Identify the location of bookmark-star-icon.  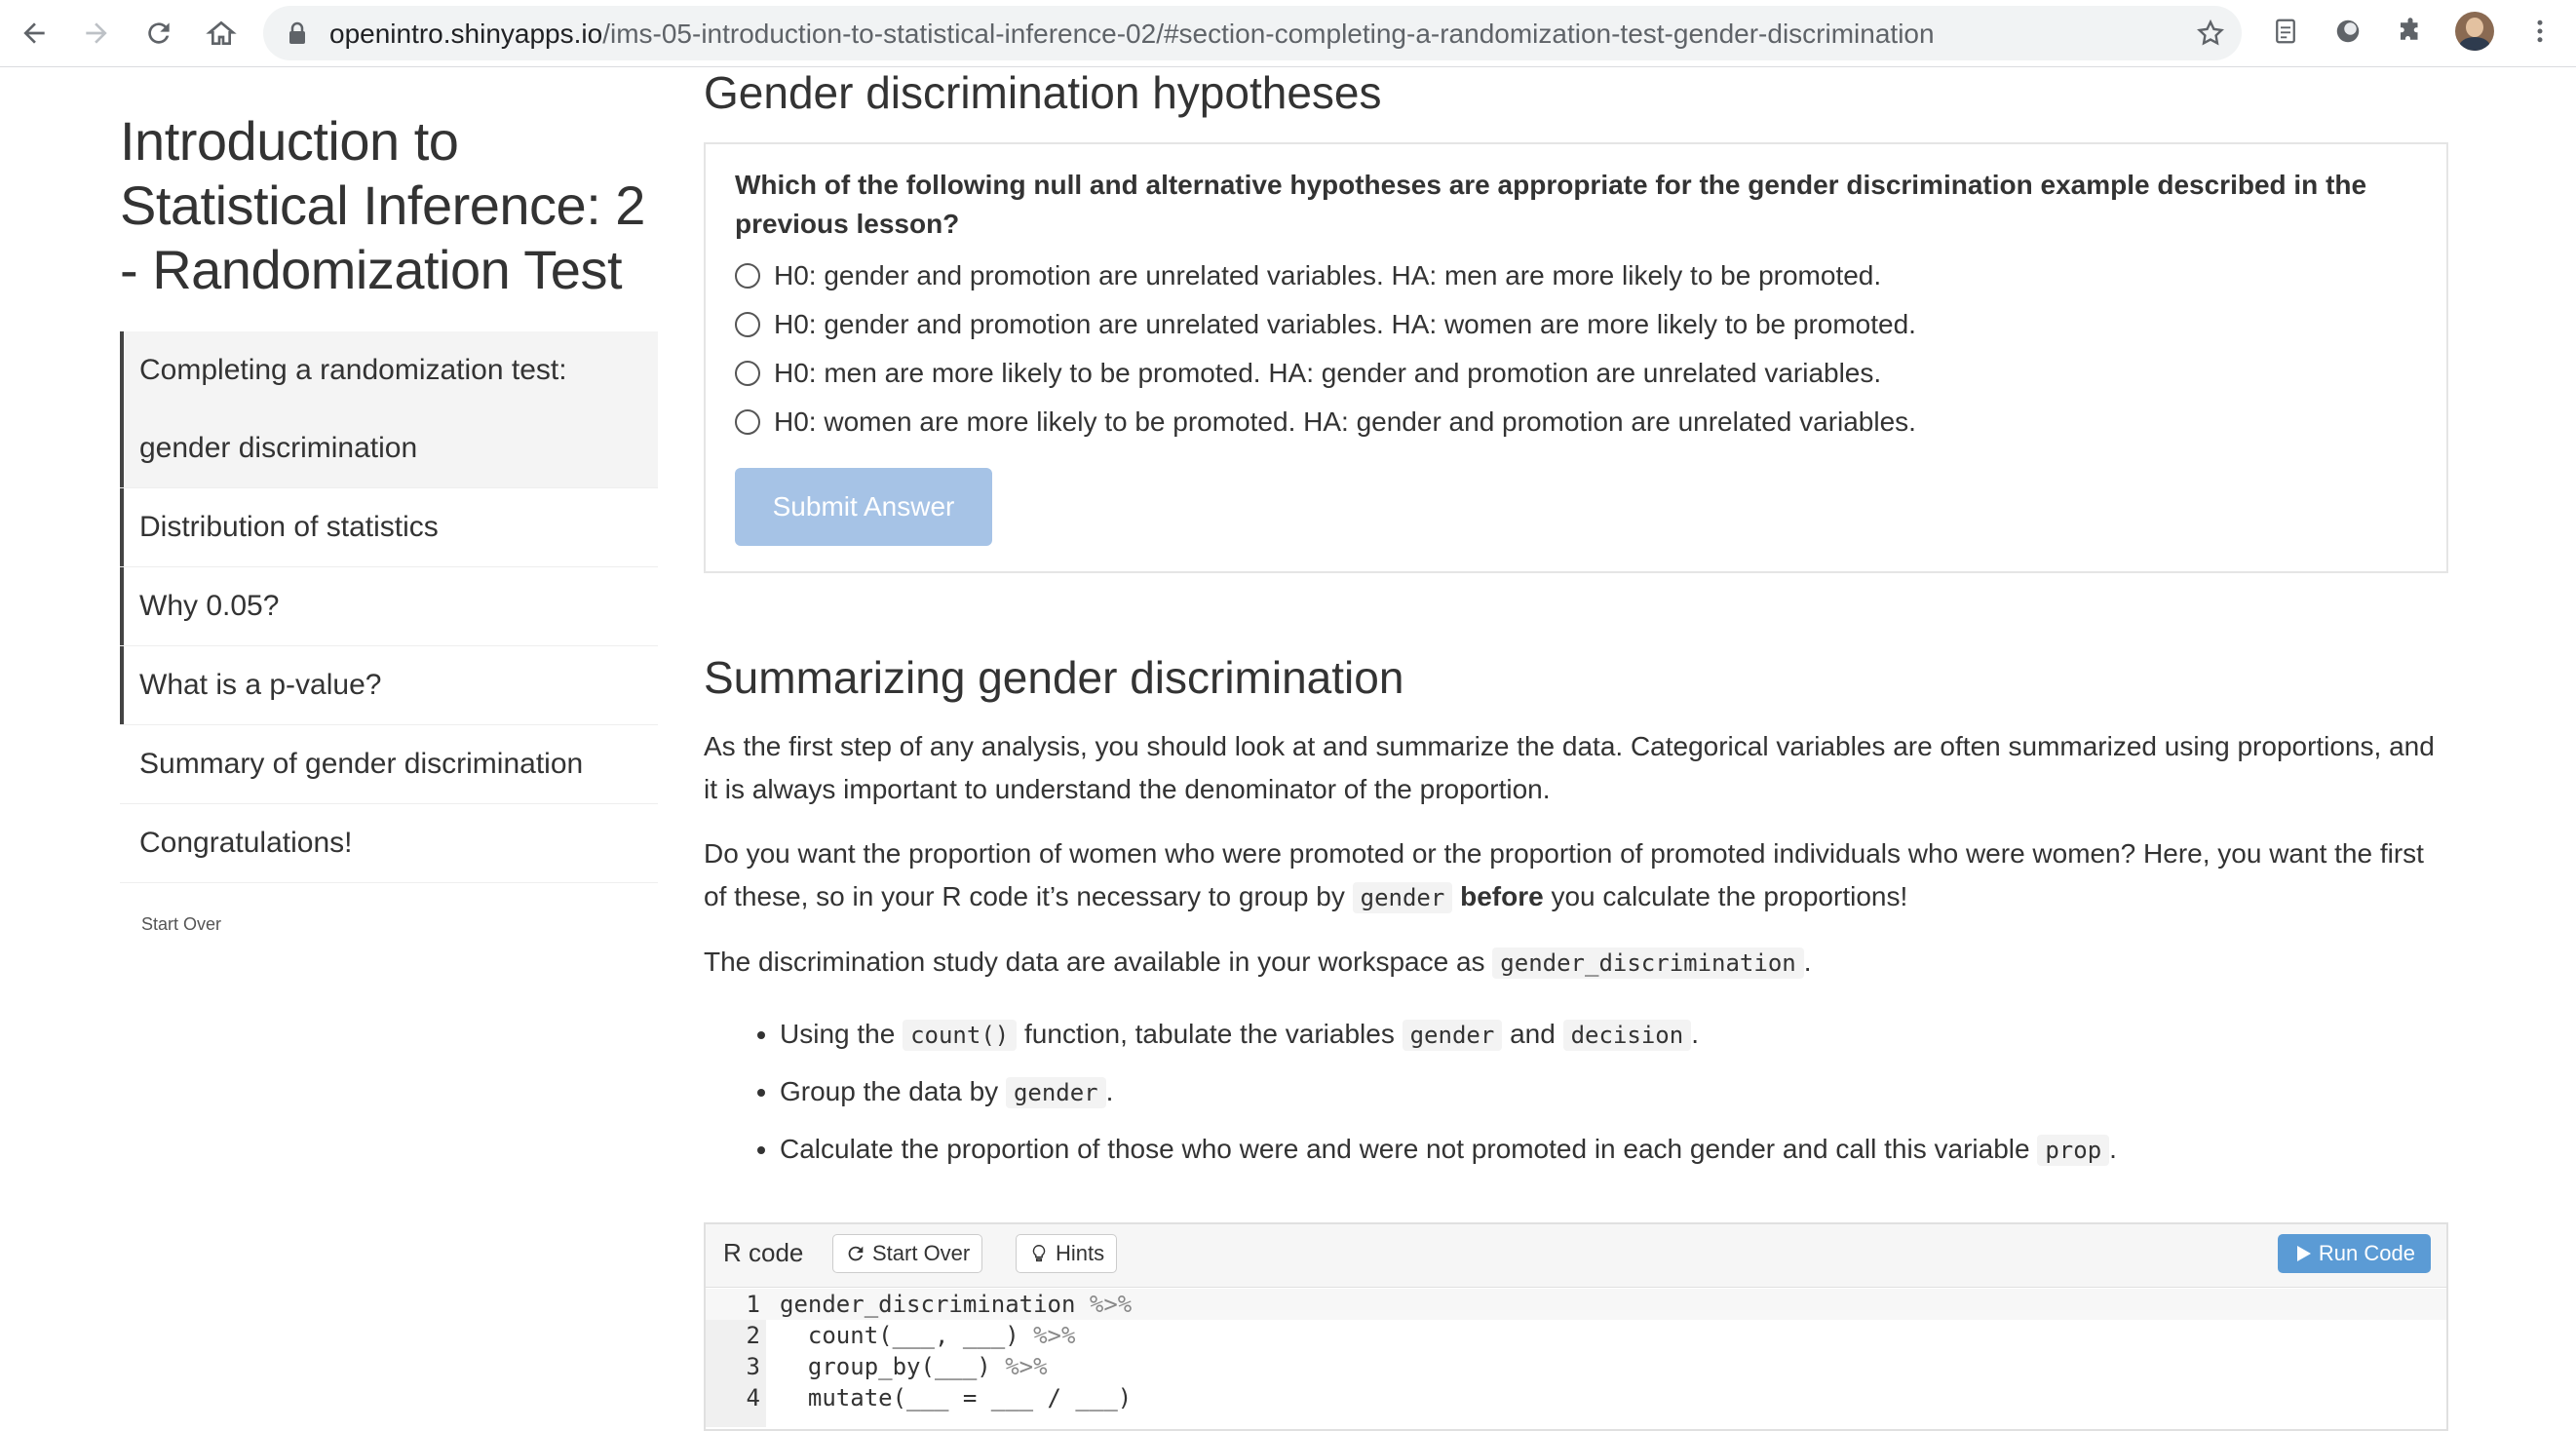
(2210, 34).